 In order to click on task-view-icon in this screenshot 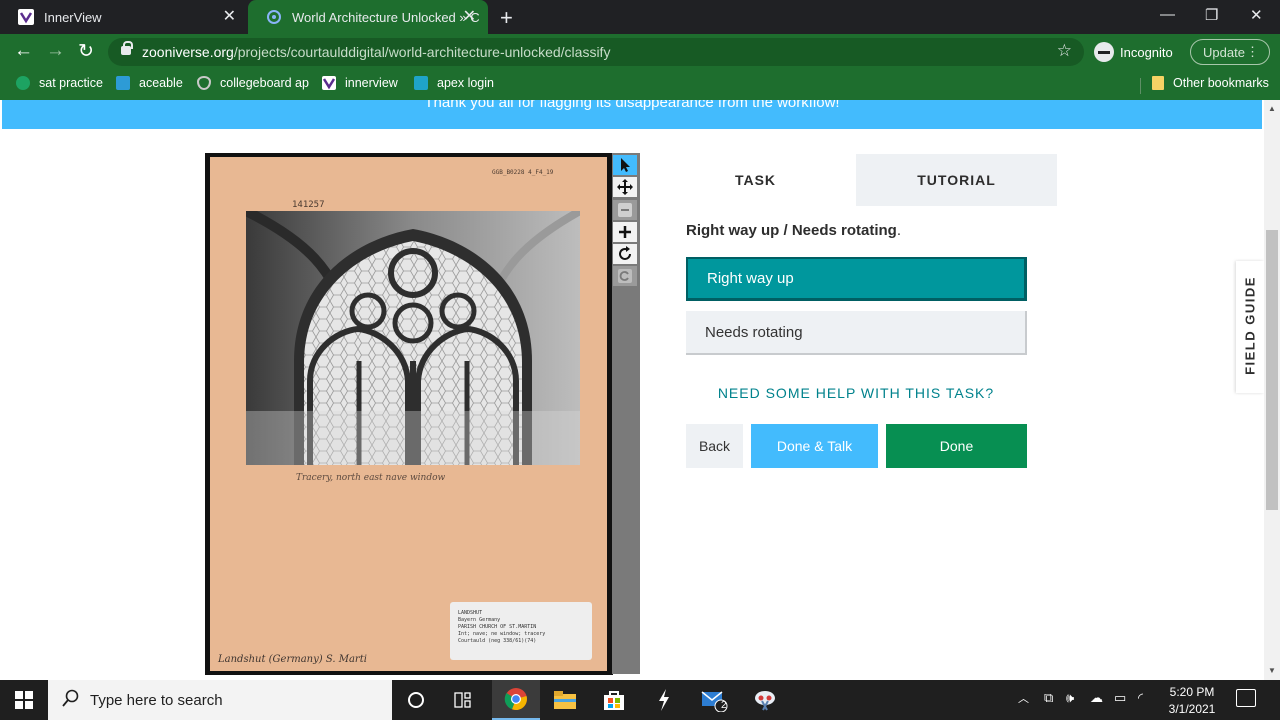, I will do `click(464, 700)`.